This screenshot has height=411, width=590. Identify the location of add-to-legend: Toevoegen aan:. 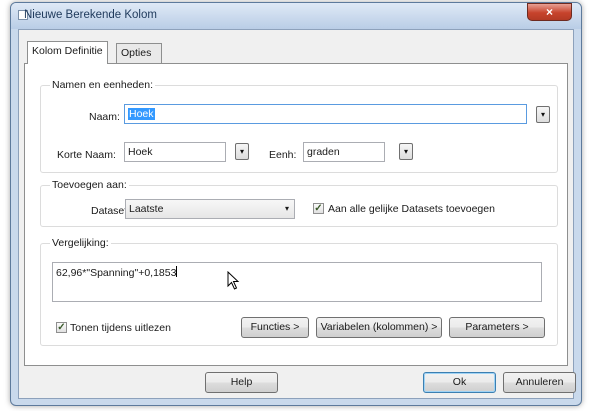
(89, 185).